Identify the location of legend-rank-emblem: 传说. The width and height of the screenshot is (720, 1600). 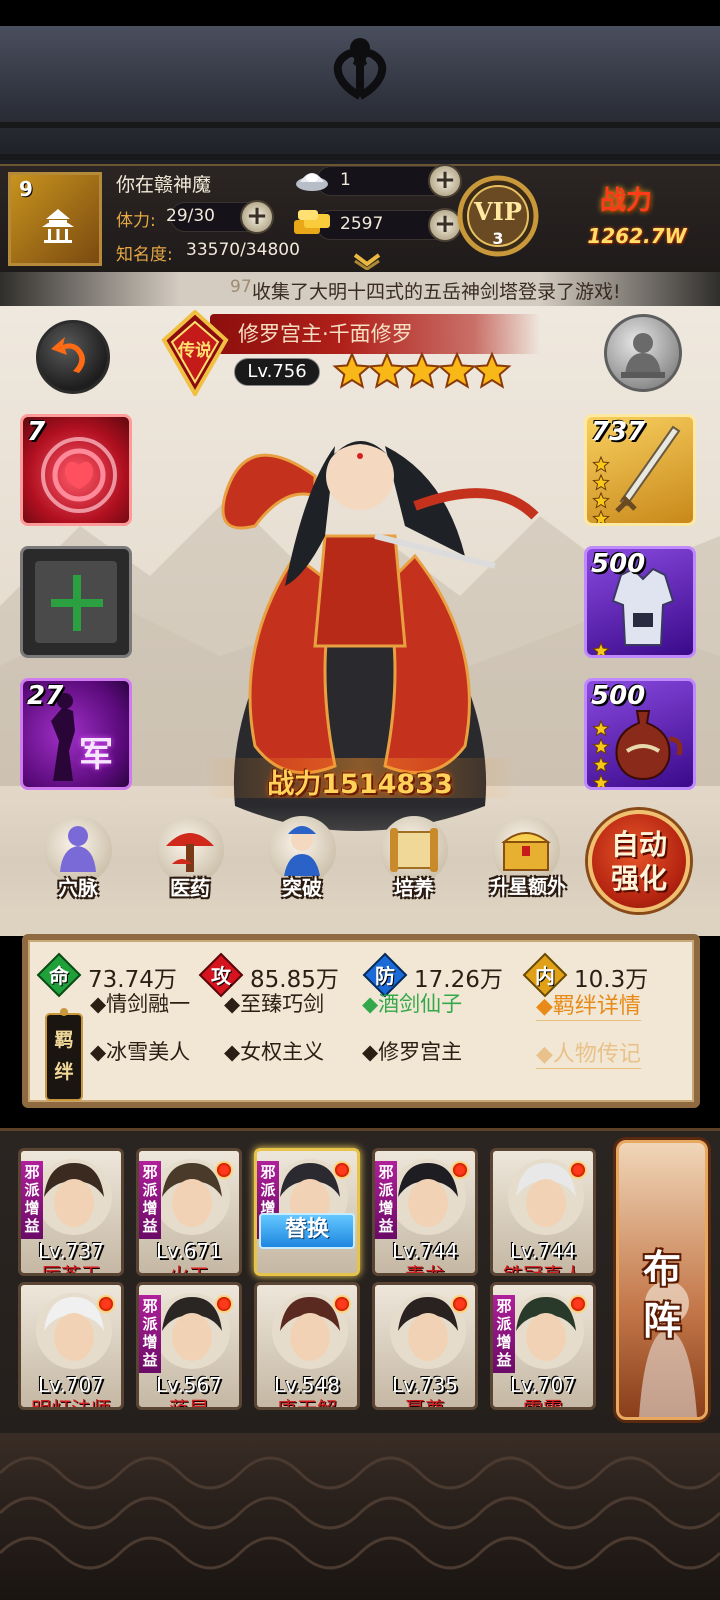
(195, 353).